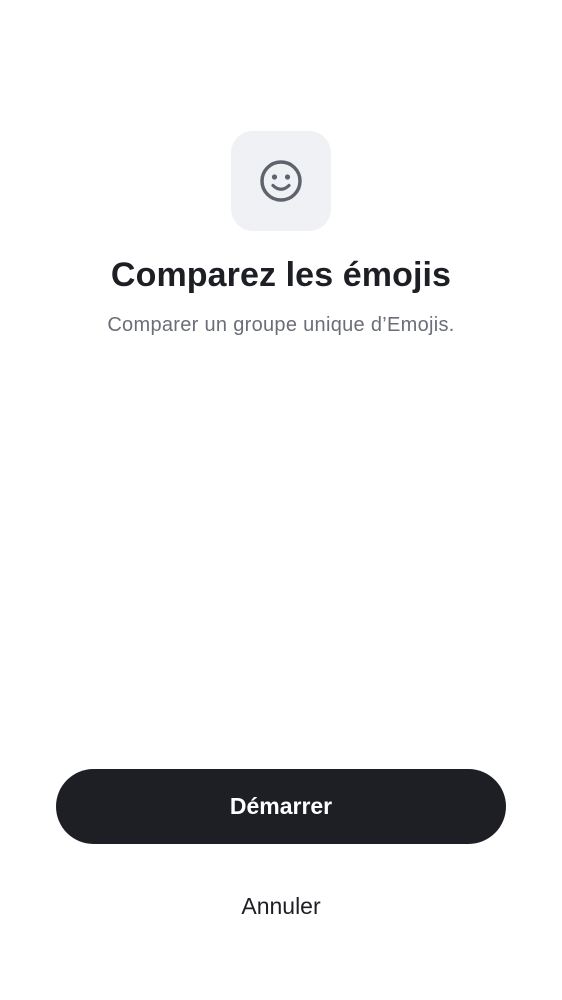  I want to click on page-title: Comparez les émojis, so click(281, 275).